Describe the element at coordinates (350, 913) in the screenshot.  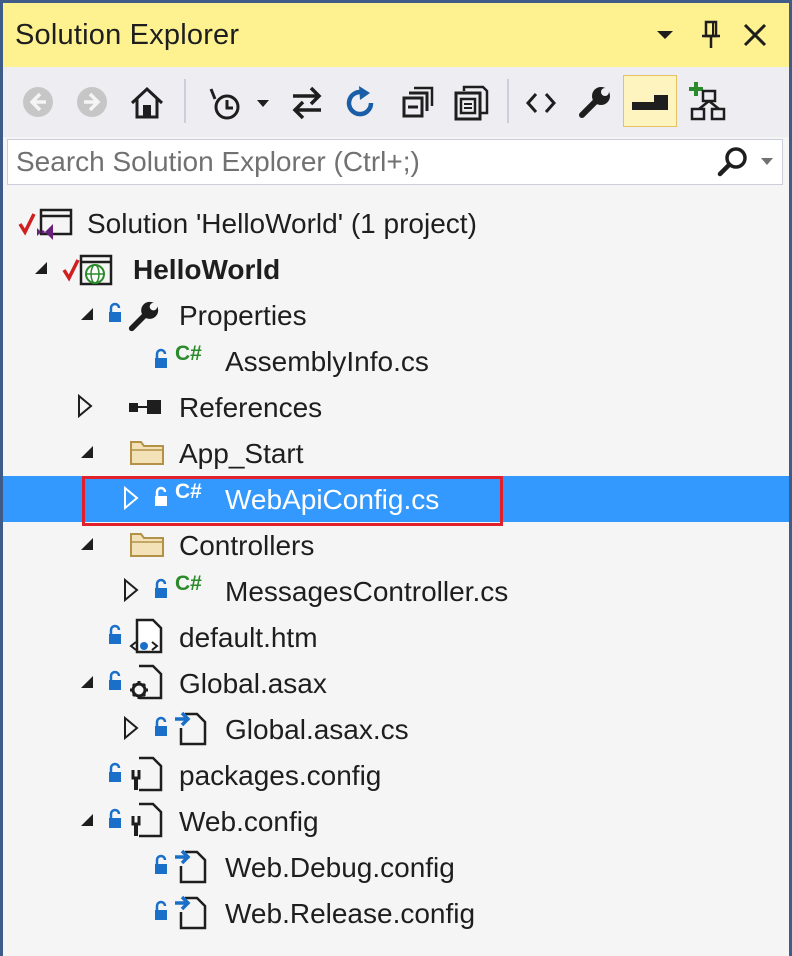
I see `tree-item-label: Web.Release.config` at that location.